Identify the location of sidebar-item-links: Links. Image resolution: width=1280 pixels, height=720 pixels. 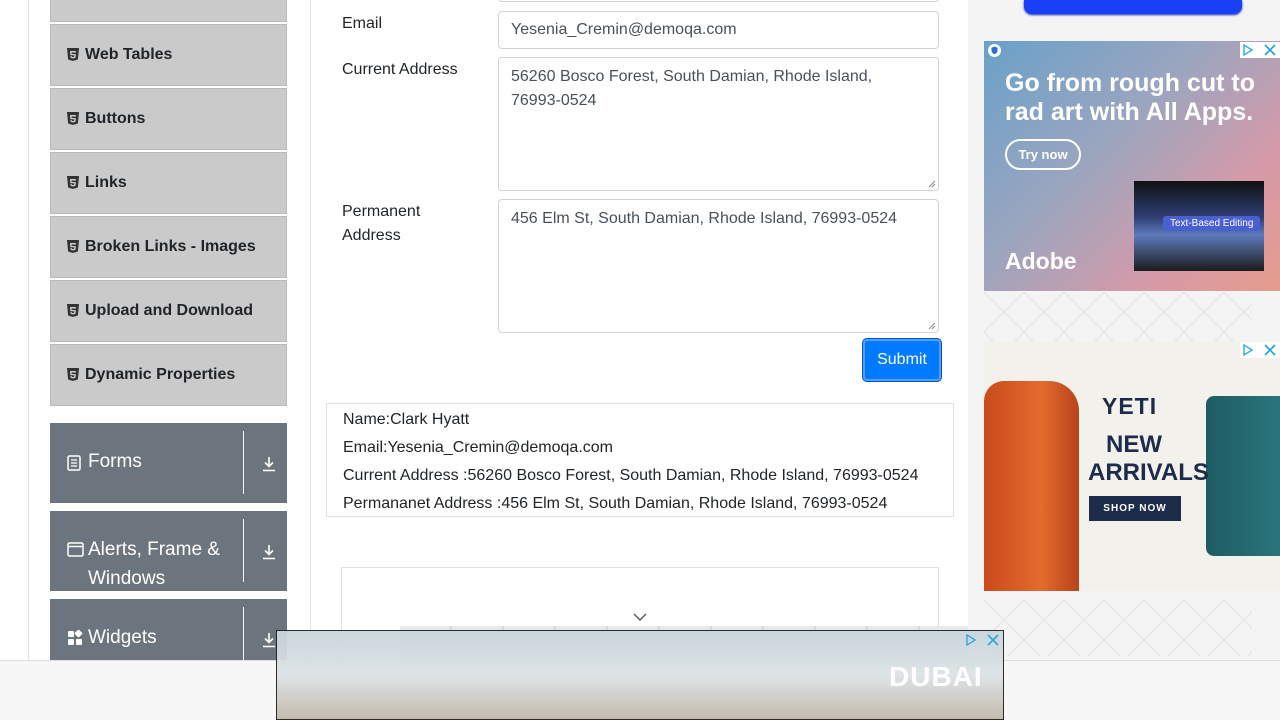
(168, 183).